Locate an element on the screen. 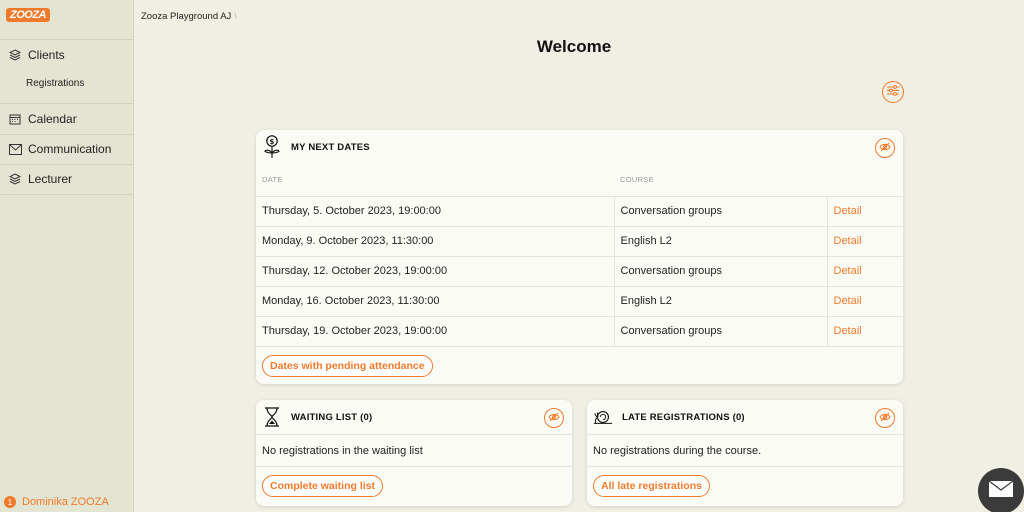  zooza-logo: ZOOZA is located at coordinates (28, 15).